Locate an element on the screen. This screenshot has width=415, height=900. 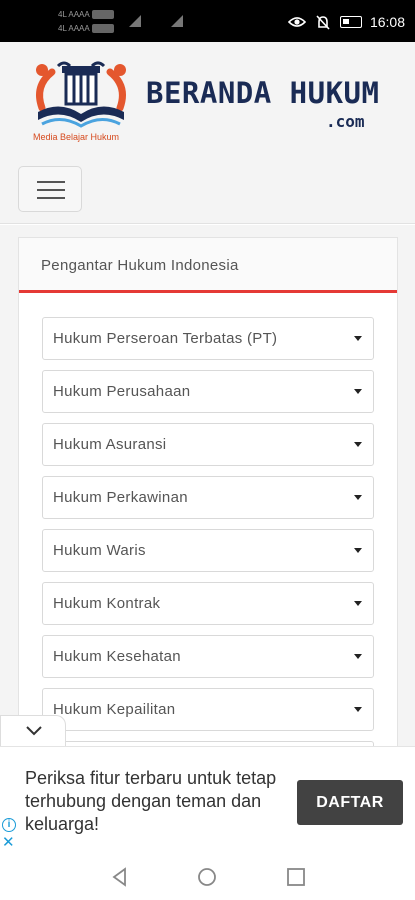
dropdown-select: Hukum Perusahaan is located at coordinates (208, 391).